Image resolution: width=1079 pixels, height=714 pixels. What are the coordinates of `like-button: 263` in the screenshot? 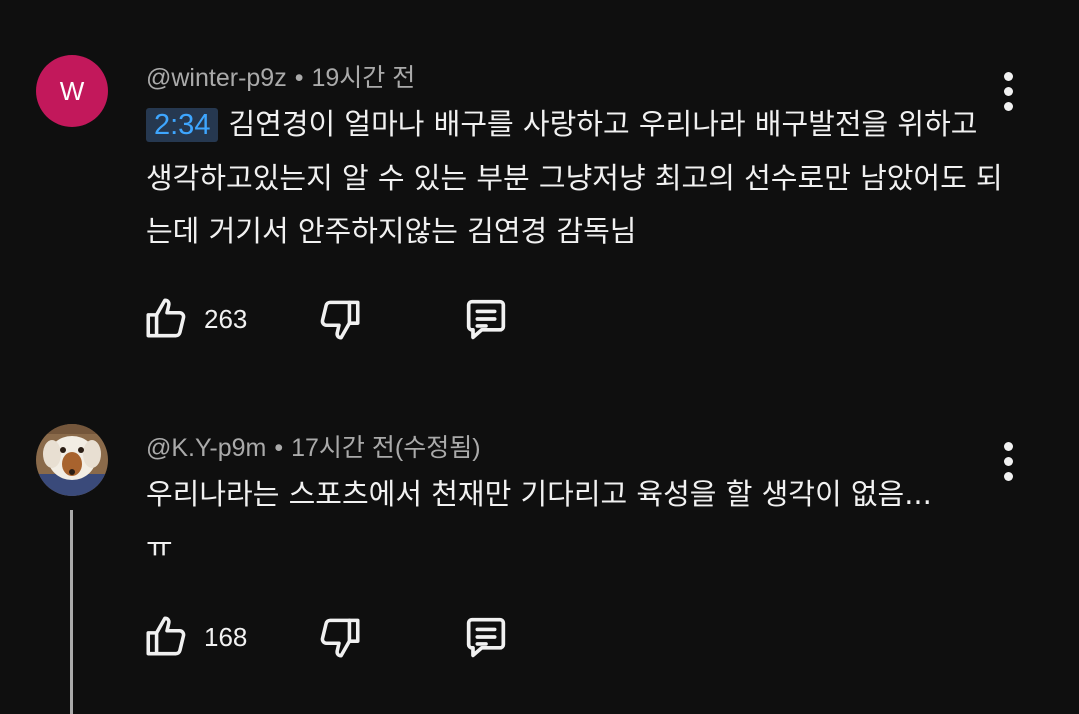 It's located at (194, 319).